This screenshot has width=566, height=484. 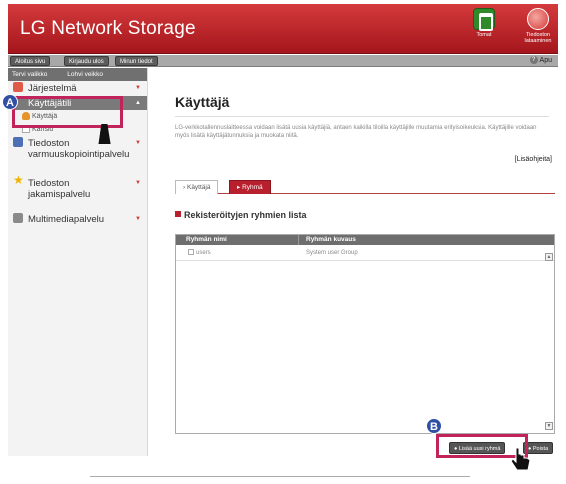 I want to click on sidebar-item-media: Multimediapalvelu ▼, so click(x=77, y=219).